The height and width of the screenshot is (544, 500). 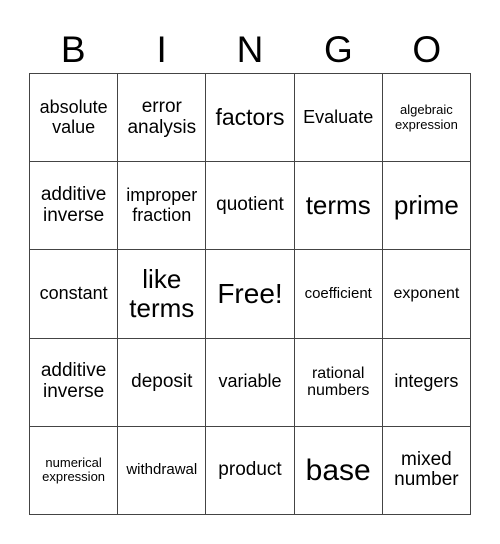 What do you see at coordinates (338, 382) in the screenshot?
I see `bingo-cell: rational numbers` at bounding box center [338, 382].